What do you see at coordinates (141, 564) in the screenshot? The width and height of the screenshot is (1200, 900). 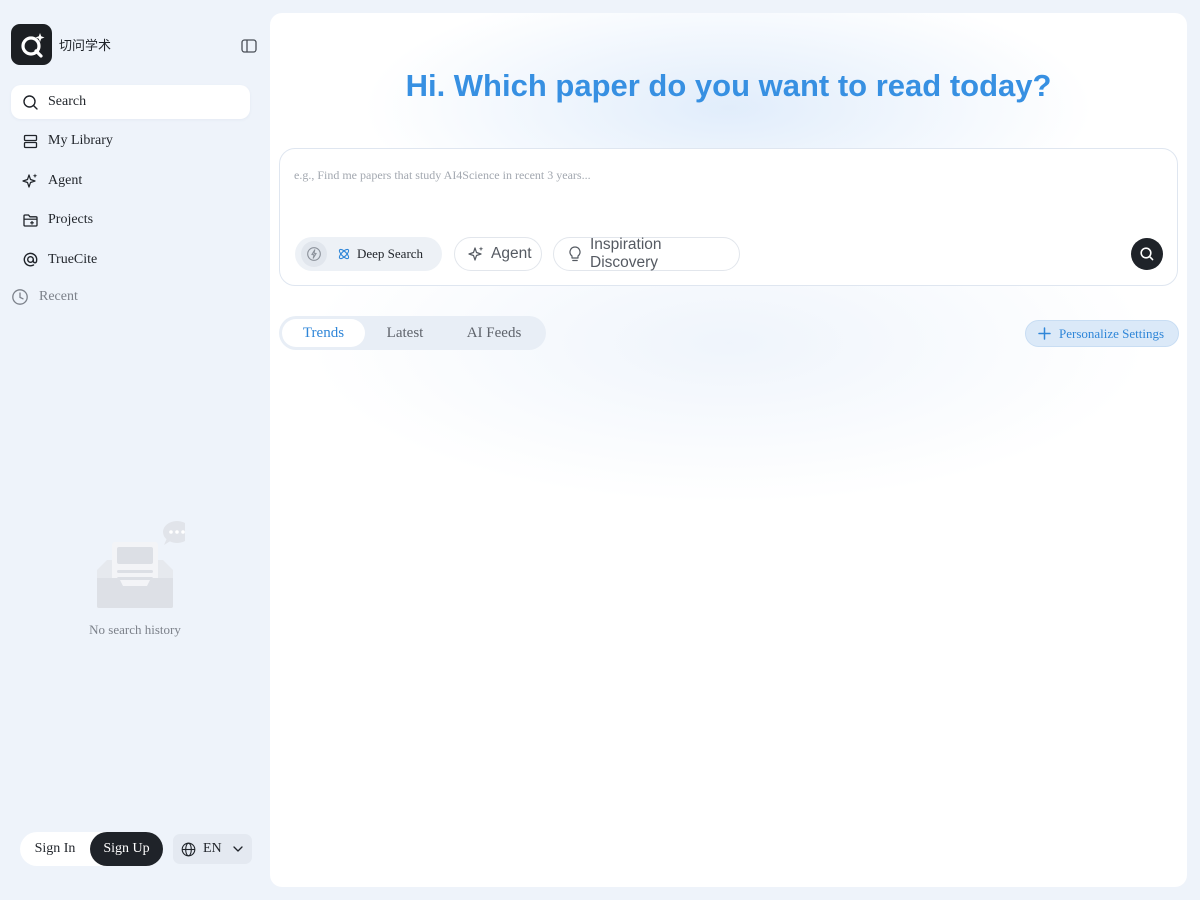 I see `empty-inbox-illustration` at bounding box center [141, 564].